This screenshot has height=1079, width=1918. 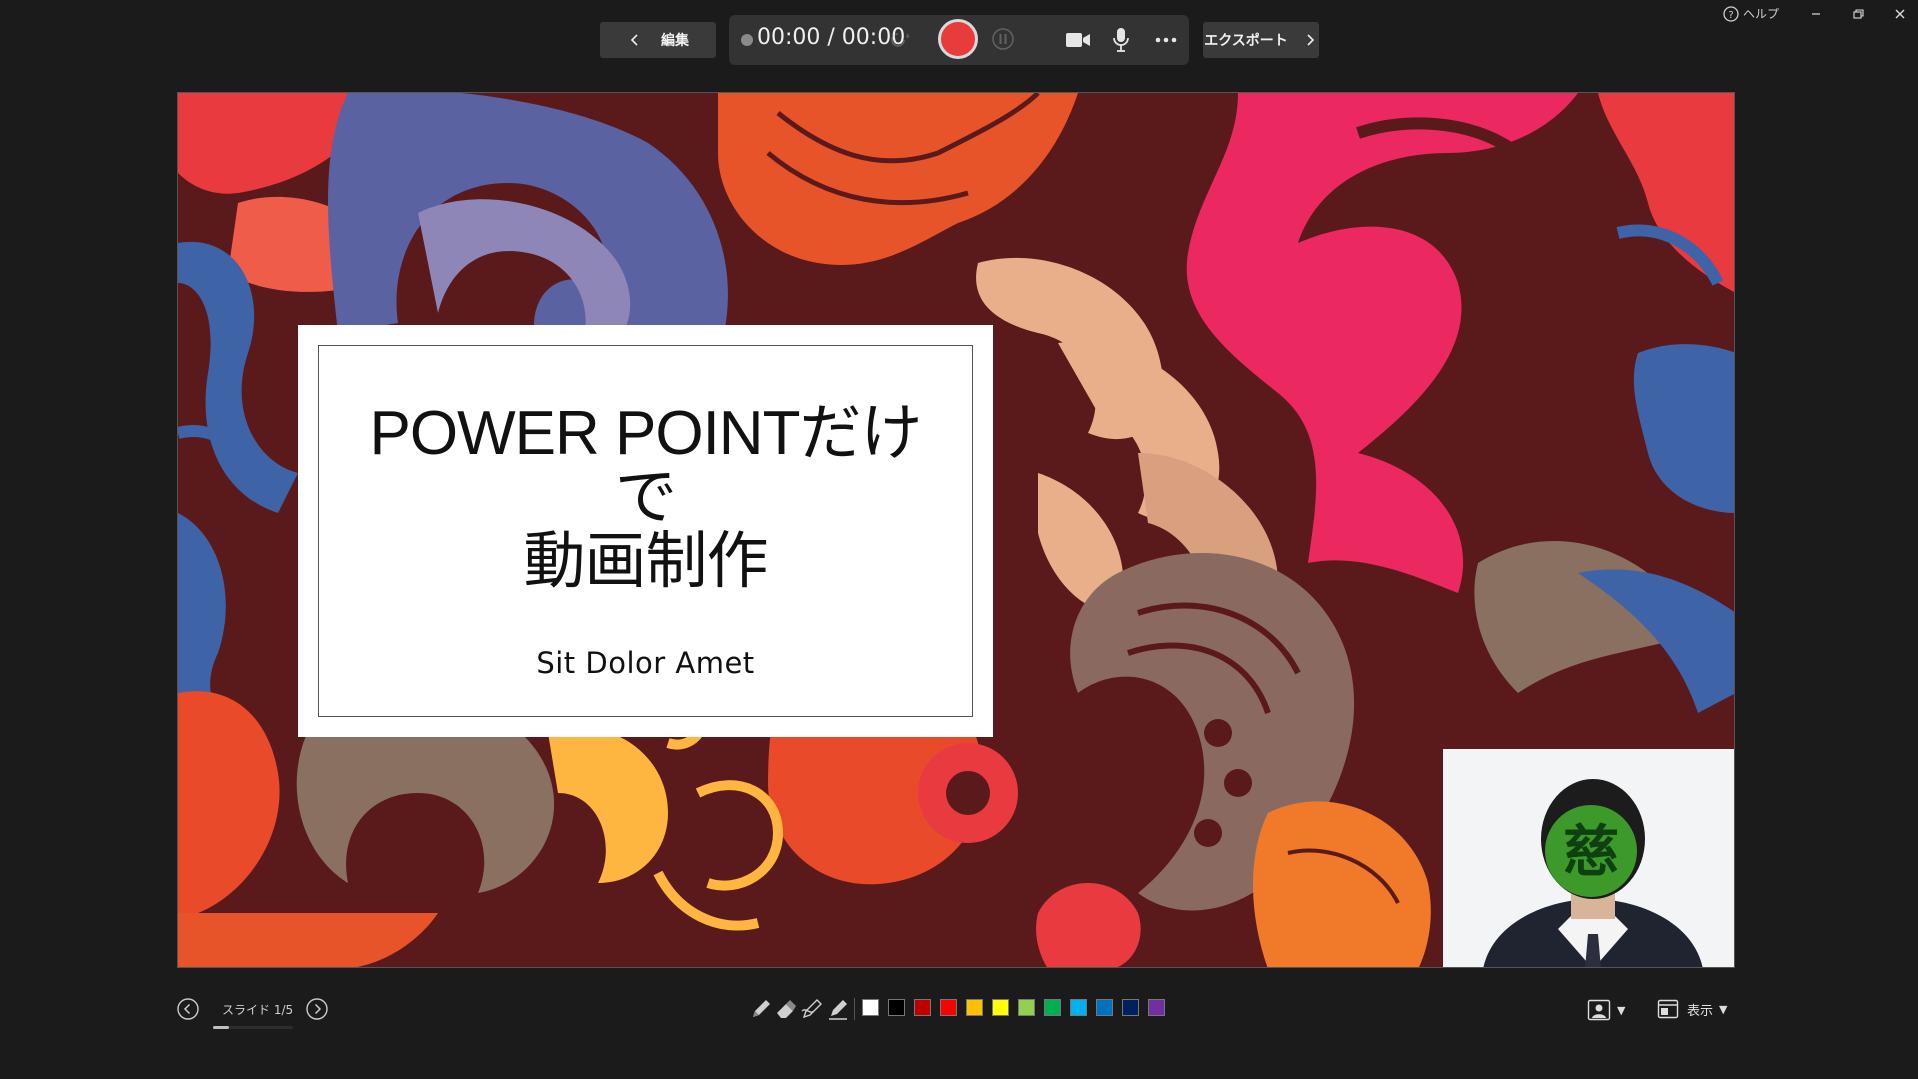 What do you see at coordinates (646, 465) in the screenshot?
I see `slide-title-line-1: POWER POINTだけで` at bounding box center [646, 465].